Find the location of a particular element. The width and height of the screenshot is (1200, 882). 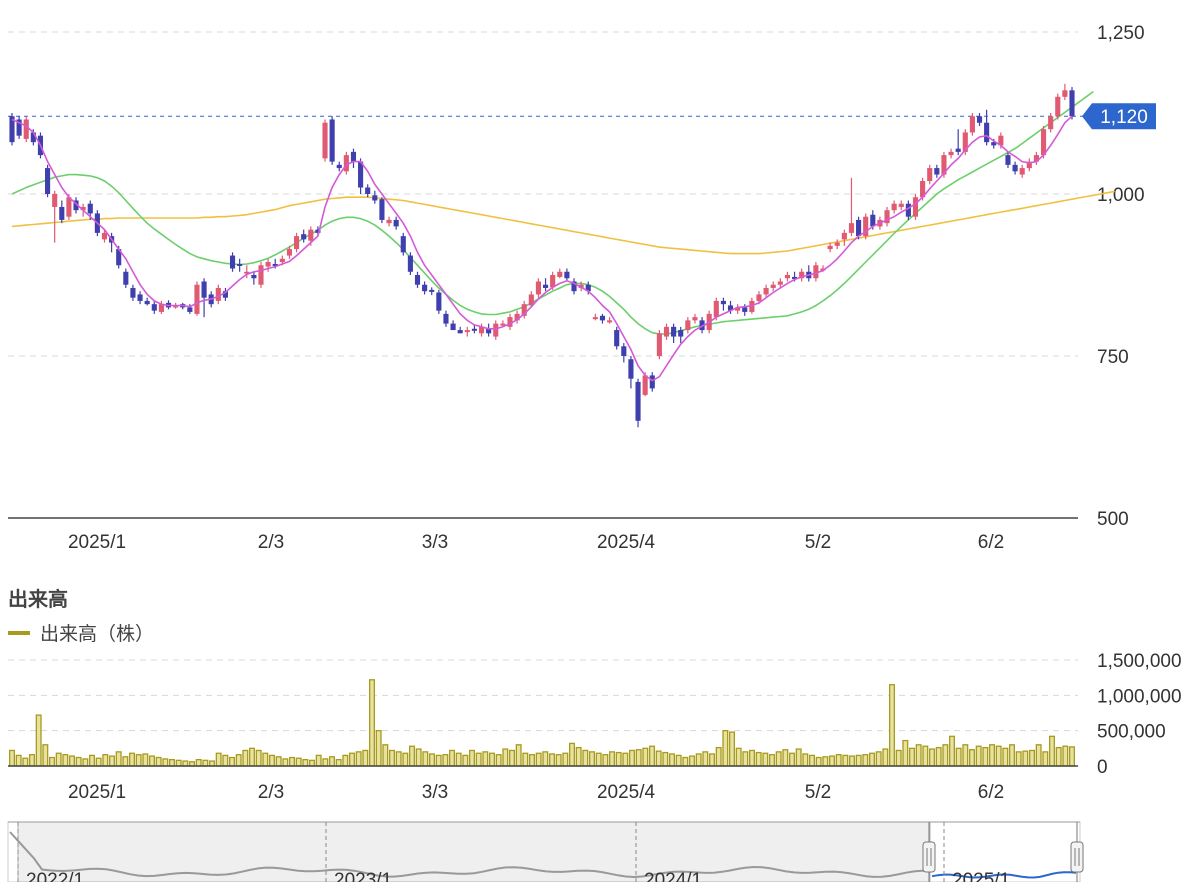

ma-long-line is located at coordinates (563, 222).